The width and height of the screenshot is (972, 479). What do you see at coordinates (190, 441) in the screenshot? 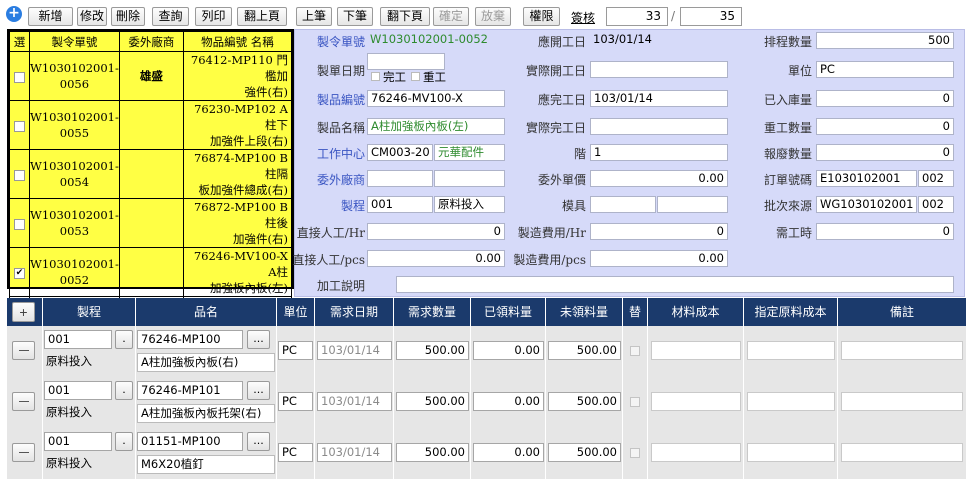
I see `item-code-input: 01151-MP100` at bounding box center [190, 441].